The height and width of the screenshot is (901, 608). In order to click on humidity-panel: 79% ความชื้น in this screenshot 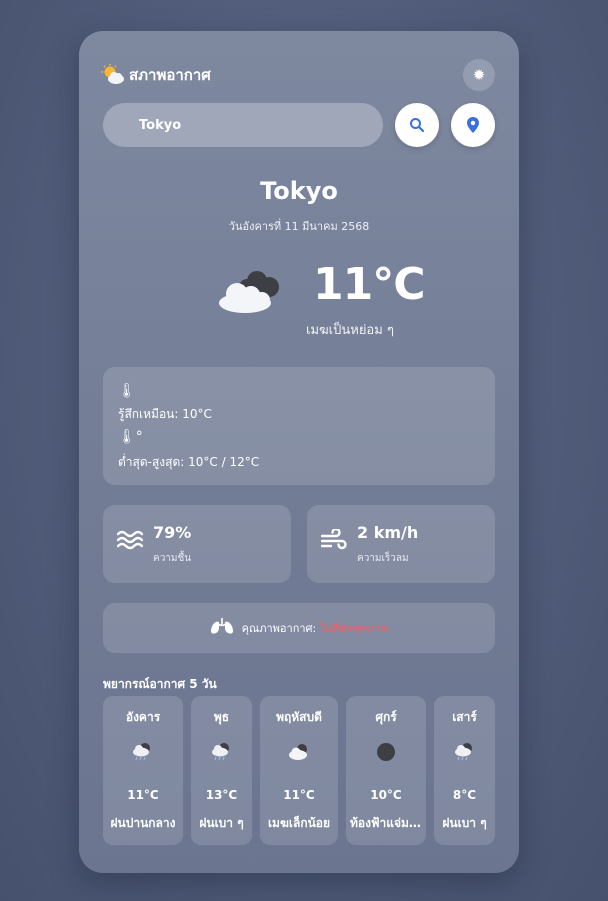, I will do `click(197, 544)`.